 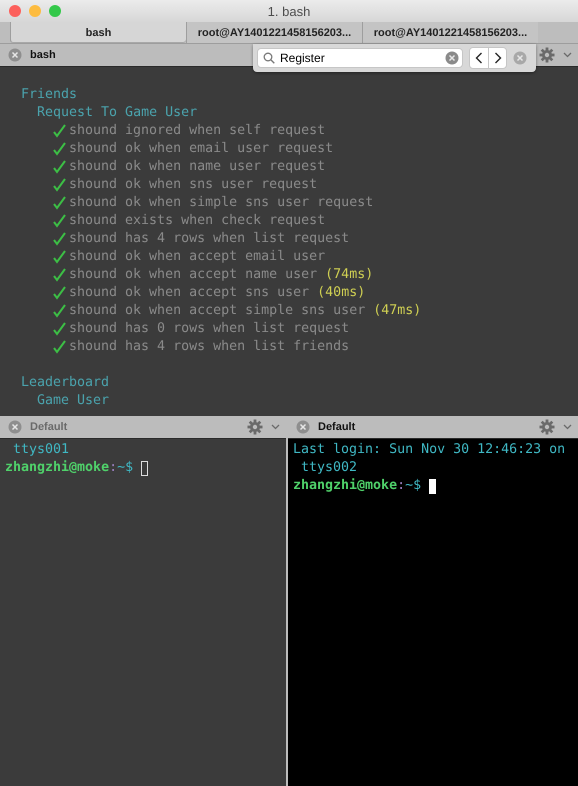 What do you see at coordinates (197, 167) in the screenshot?
I see `test-name: shound ok when name user request` at bounding box center [197, 167].